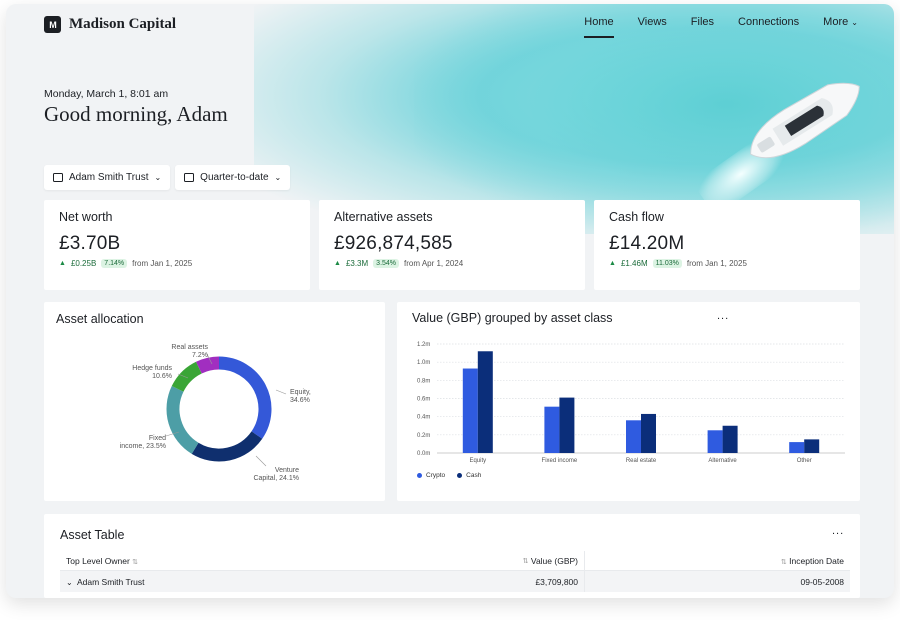  What do you see at coordinates (162, 376) in the screenshot?
I see `label-hedge-2: 10.6%` at bounding box center [162, 376].